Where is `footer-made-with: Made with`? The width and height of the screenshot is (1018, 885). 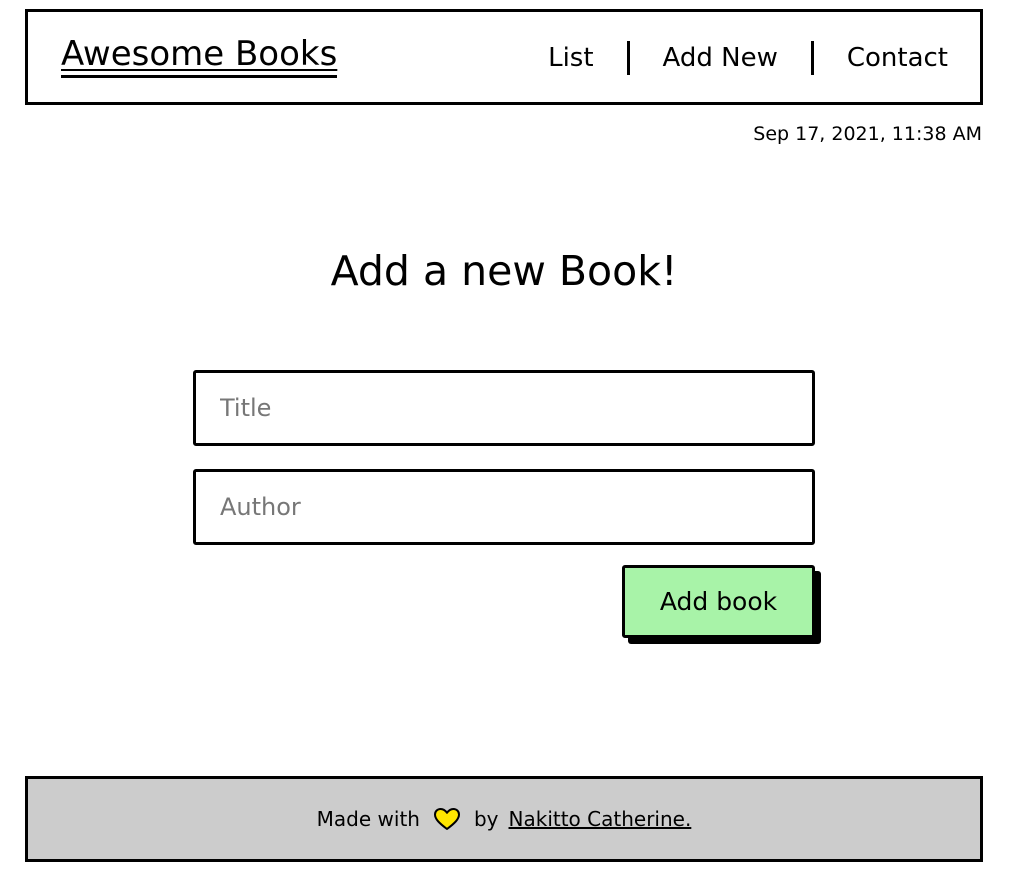
footer-made-with: Made with is located at coordinates (368, 819).